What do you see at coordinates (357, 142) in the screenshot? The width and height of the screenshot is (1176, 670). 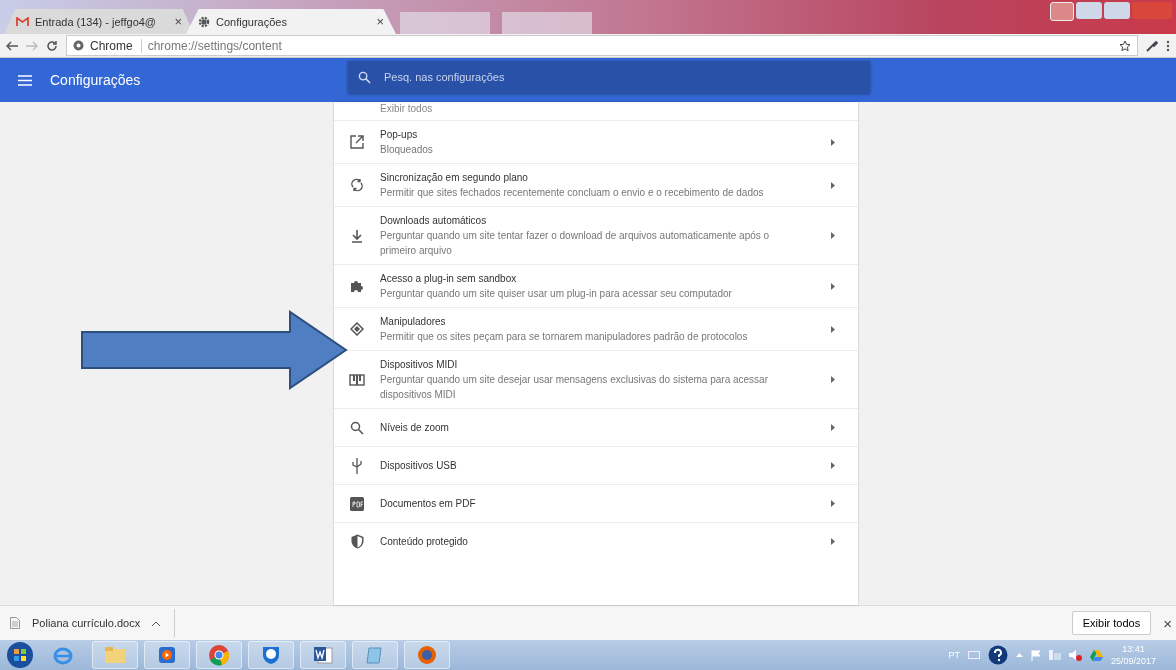 I see `external-link-icon` at bounding box center [357, 142].